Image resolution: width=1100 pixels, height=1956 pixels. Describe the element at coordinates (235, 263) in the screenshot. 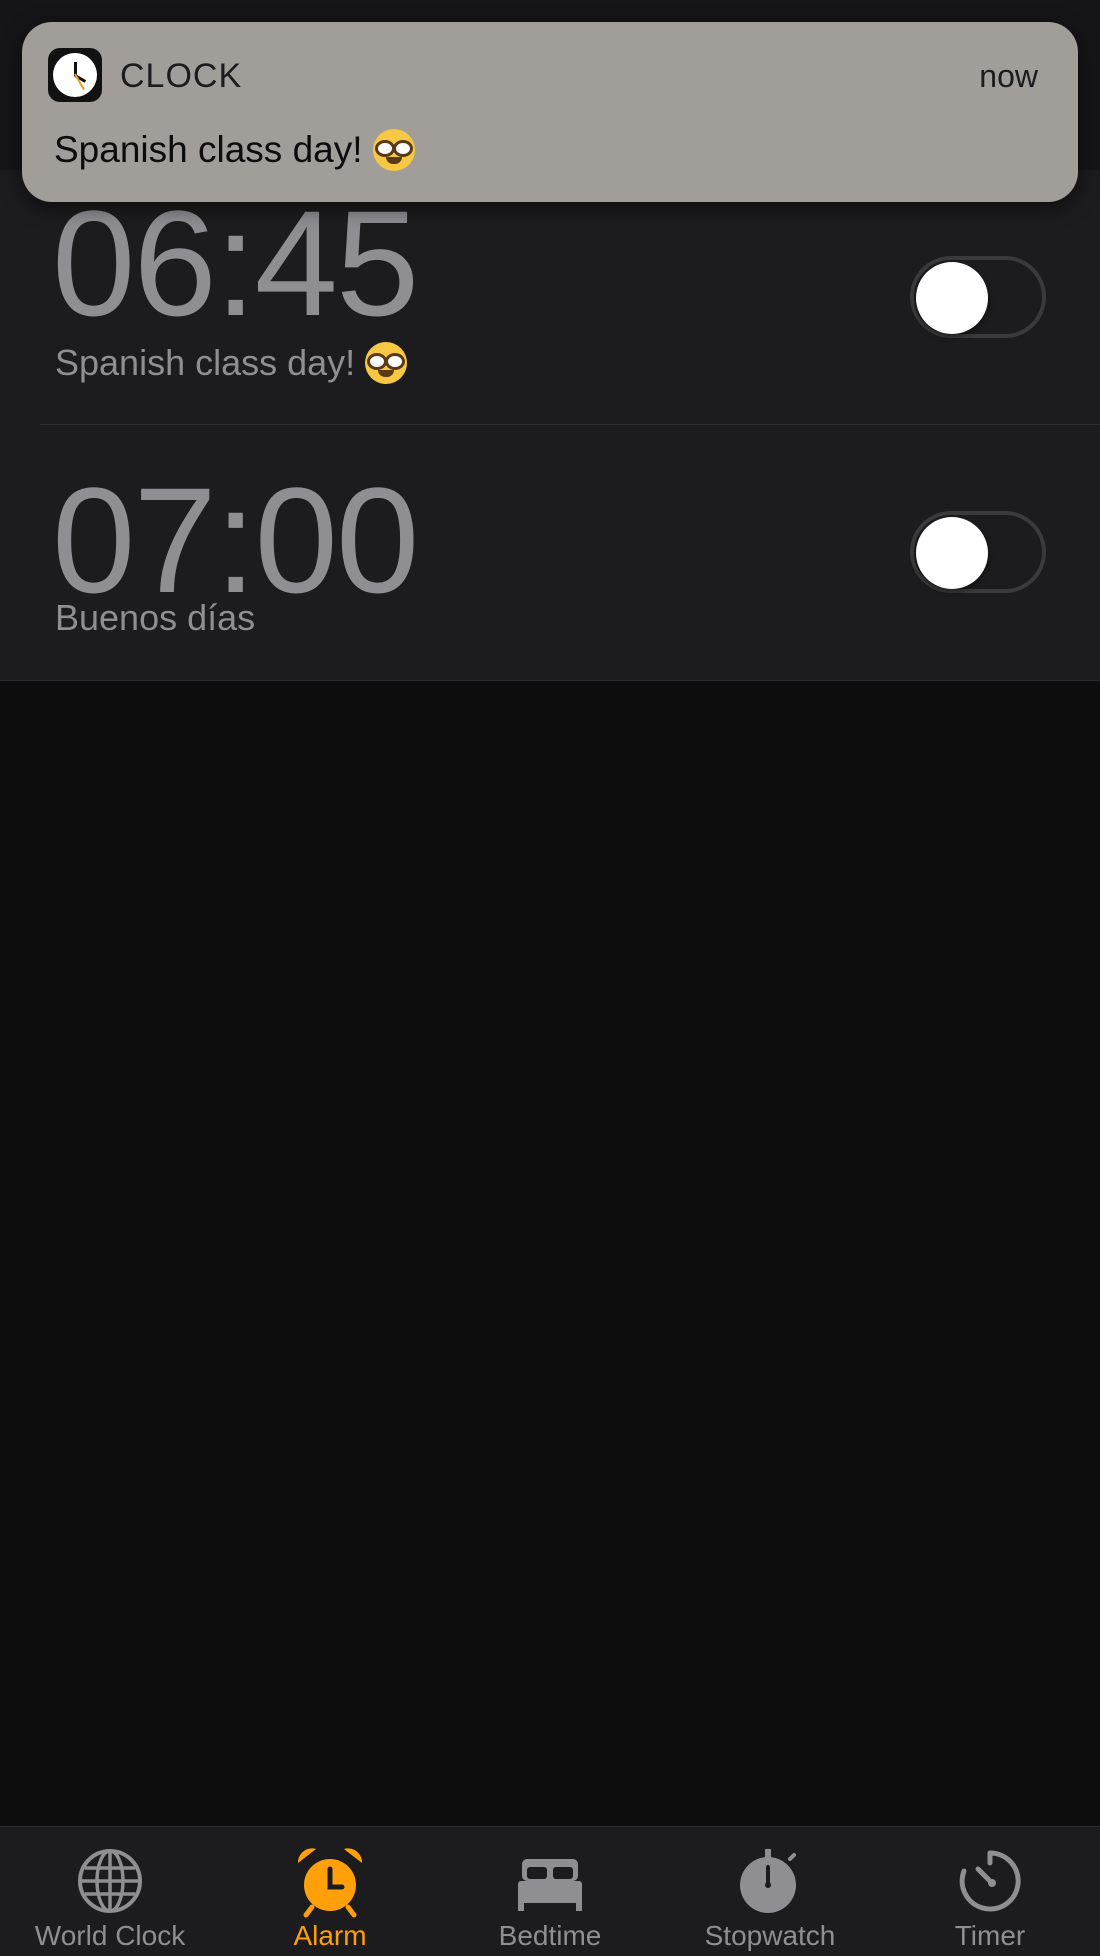

I see `alarm-time: 06:45` at that location.